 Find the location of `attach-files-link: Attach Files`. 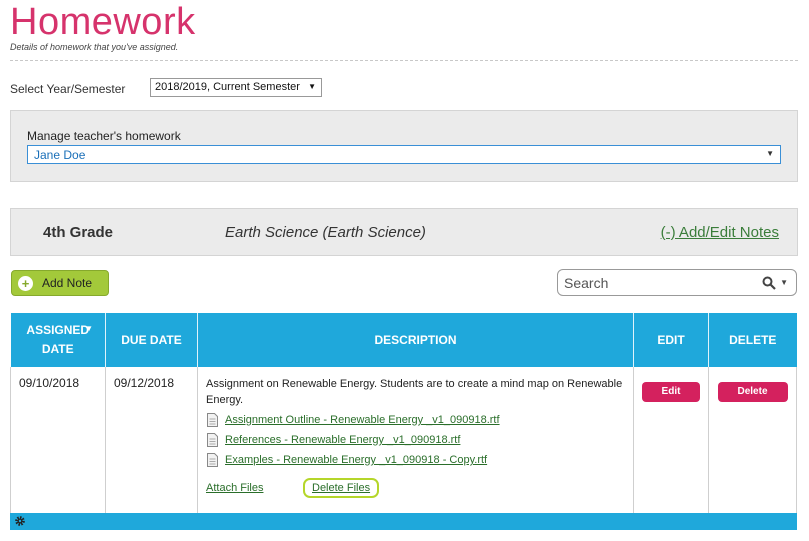

attach-files-link: Attach Files is located at coordinates (234, 488).